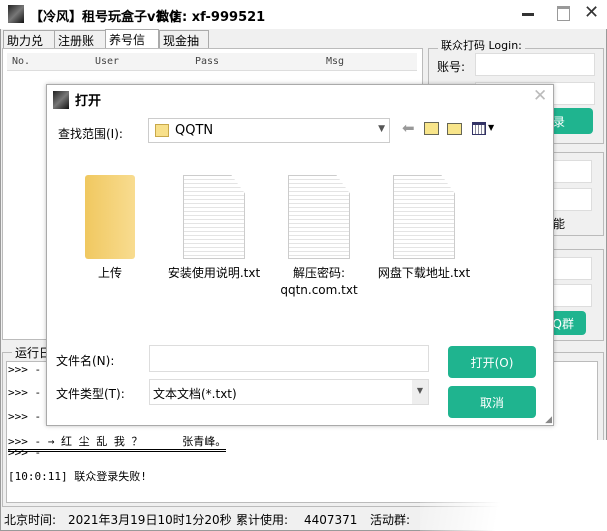 The height and width of the screenshot is (531, 607). I want to click on filetype-value: 文本文档(*.txt), so click(195, 394).